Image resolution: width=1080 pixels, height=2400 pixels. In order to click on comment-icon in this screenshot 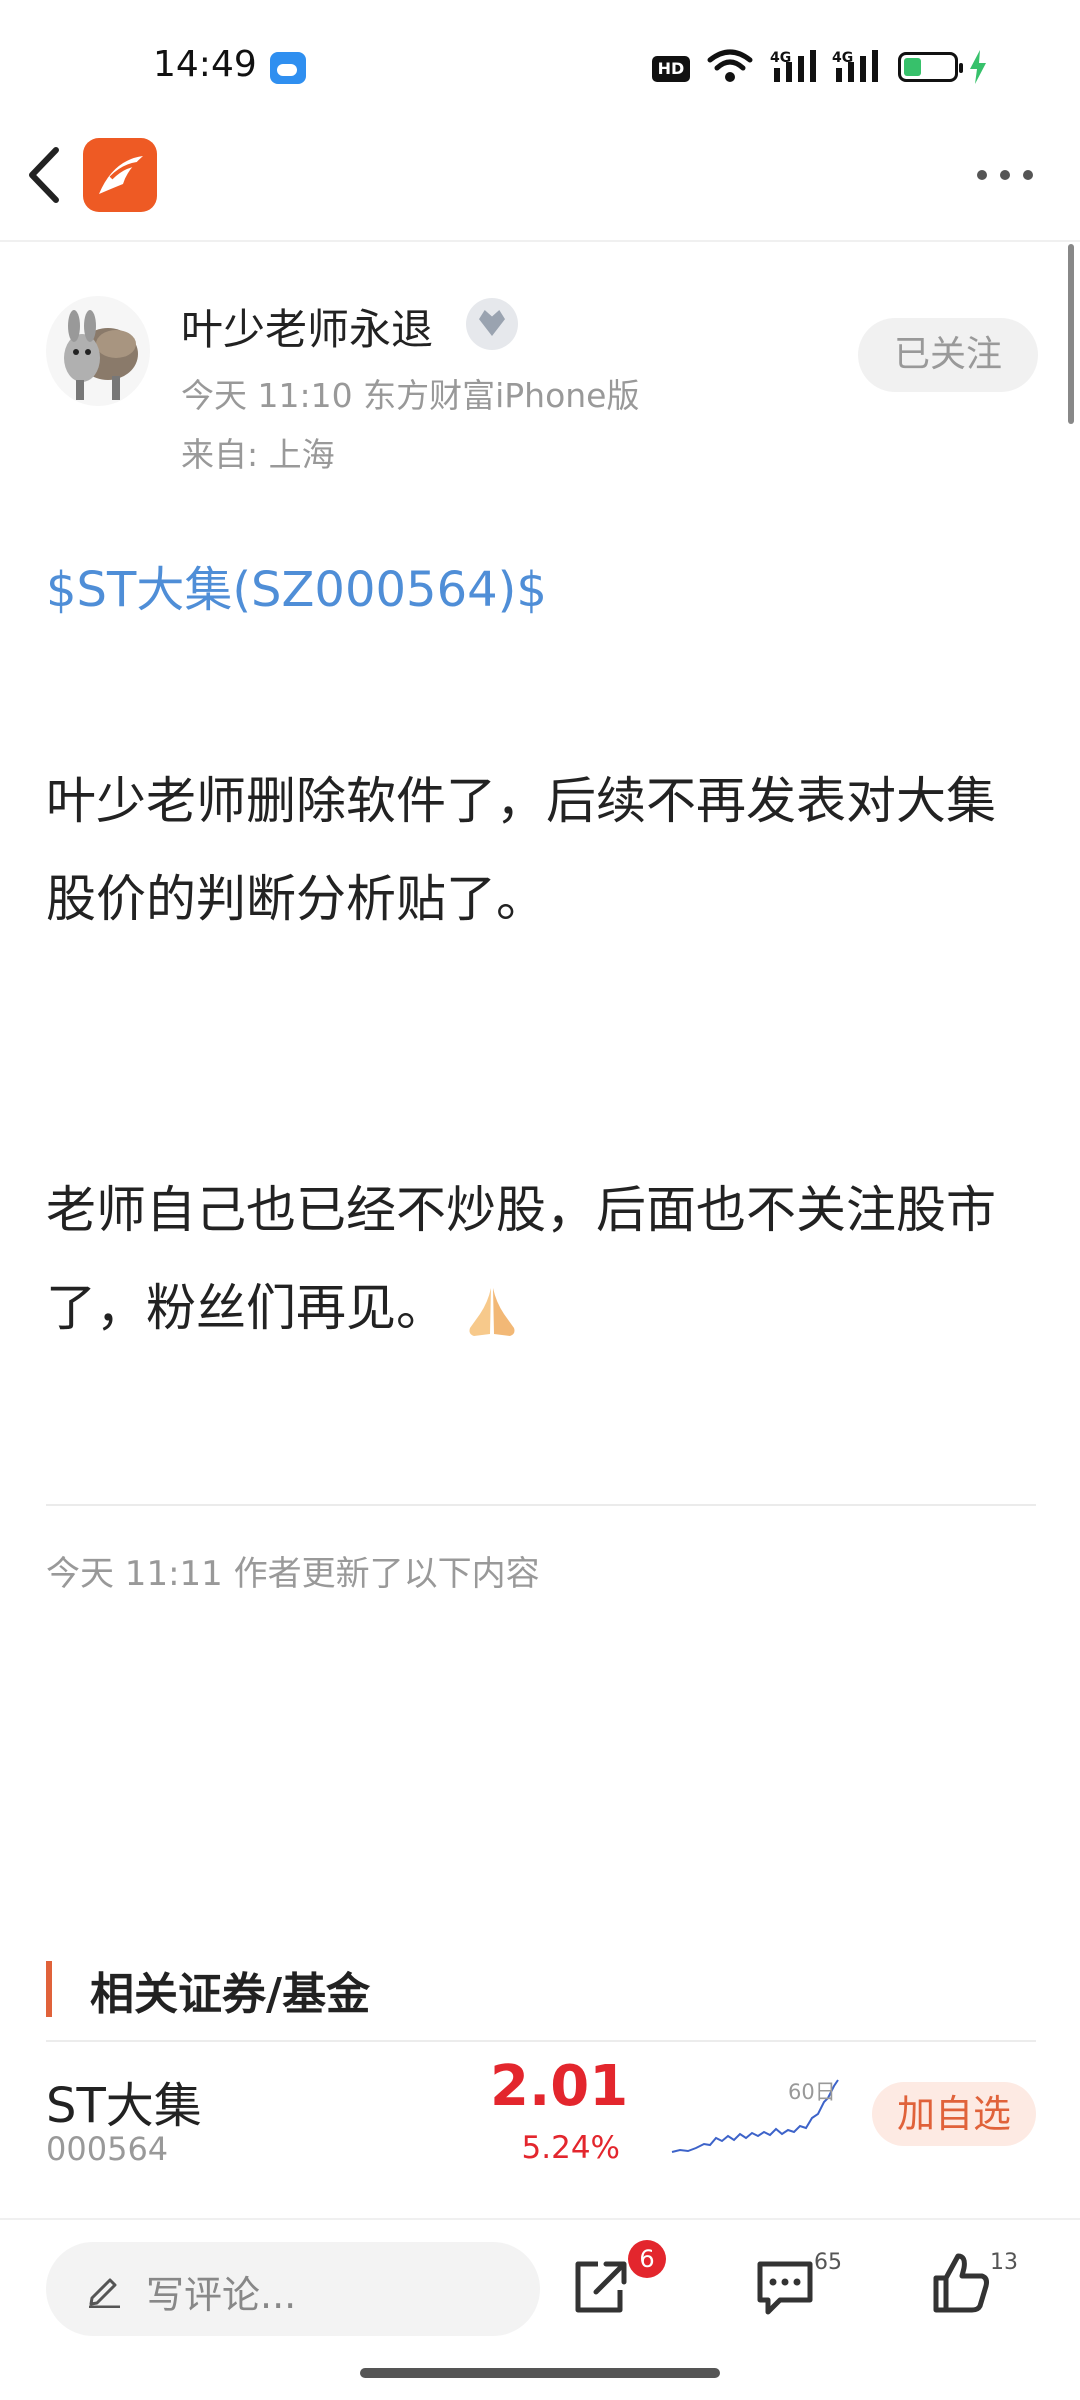, I will do `click(785, 2287)`.